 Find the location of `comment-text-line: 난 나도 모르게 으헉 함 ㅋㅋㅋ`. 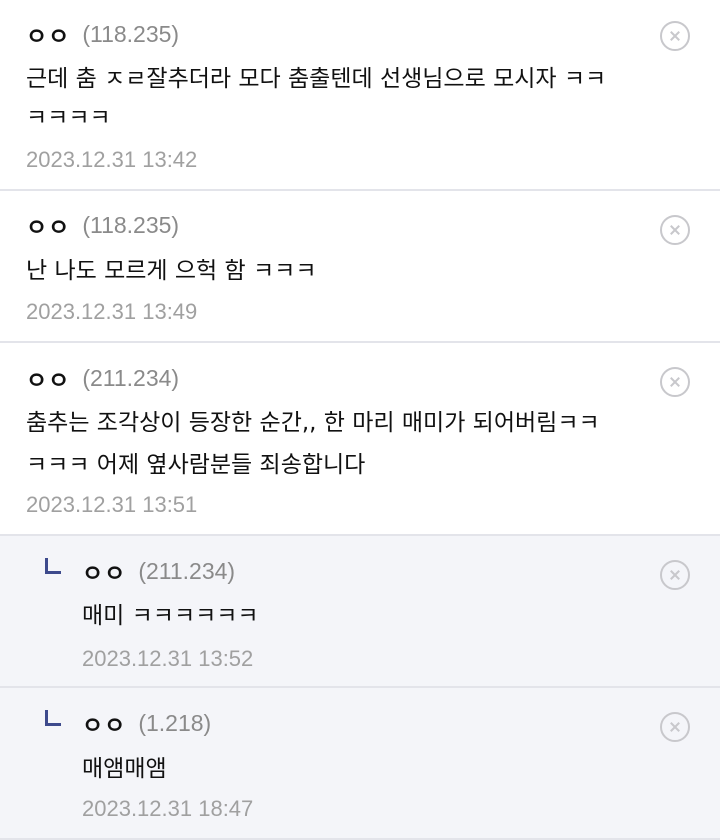

comment-text-line: 난 나도 모르게 으헉 함 ㅋㅋㅋ is located at coordinates (171, 271).